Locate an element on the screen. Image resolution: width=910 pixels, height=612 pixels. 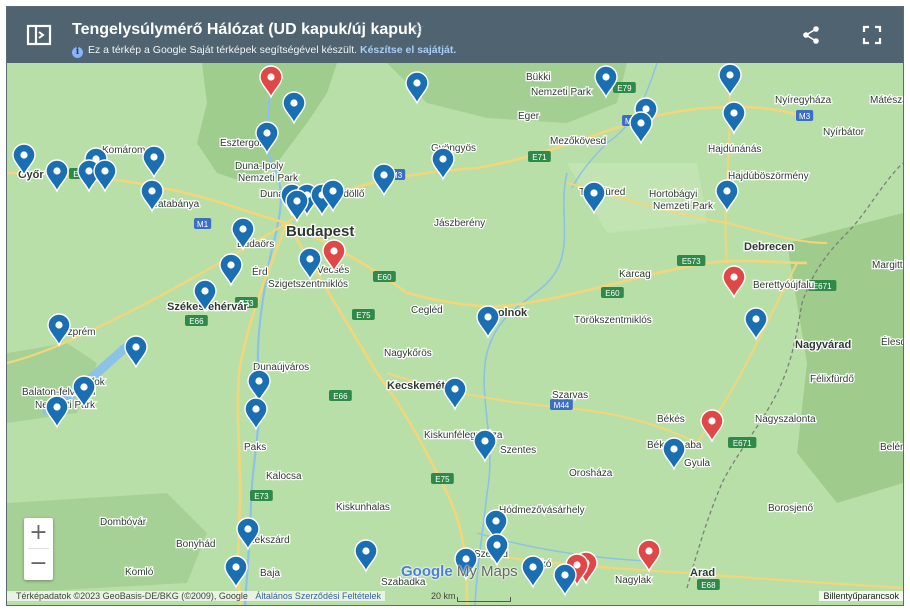
road-shield-label: M44 is located at coordinates (562, 405).